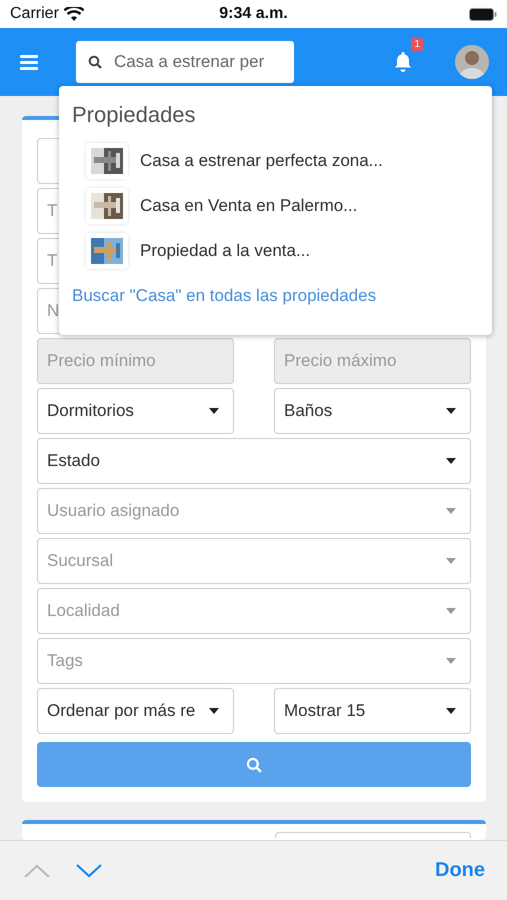 This screenshot has width=507, height=900. I want to click on select-field: Mostrar 15, so click(372, 711).